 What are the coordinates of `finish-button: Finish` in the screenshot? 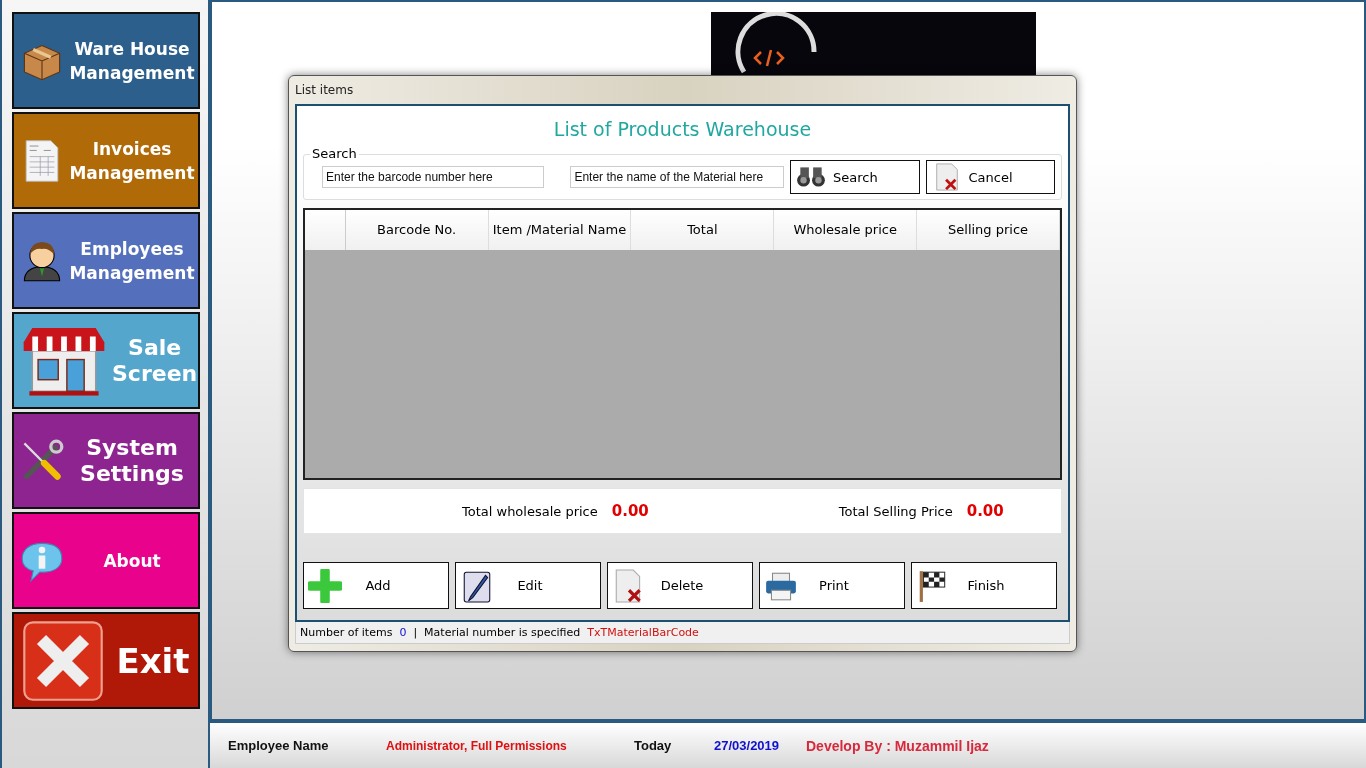 It's located at (984, 585).